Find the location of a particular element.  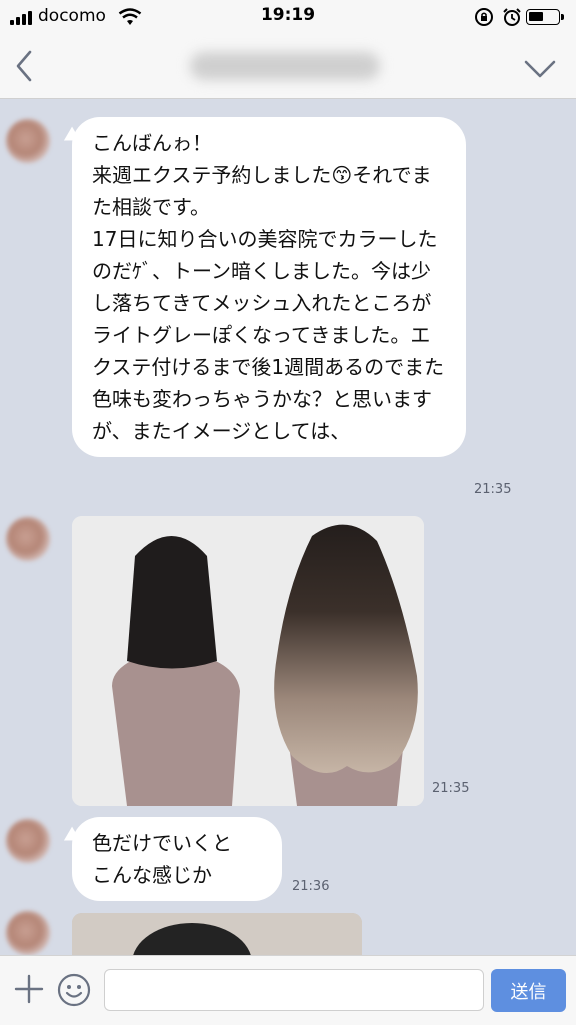

rotation-lock-icon is located at coordinates (484, 17).